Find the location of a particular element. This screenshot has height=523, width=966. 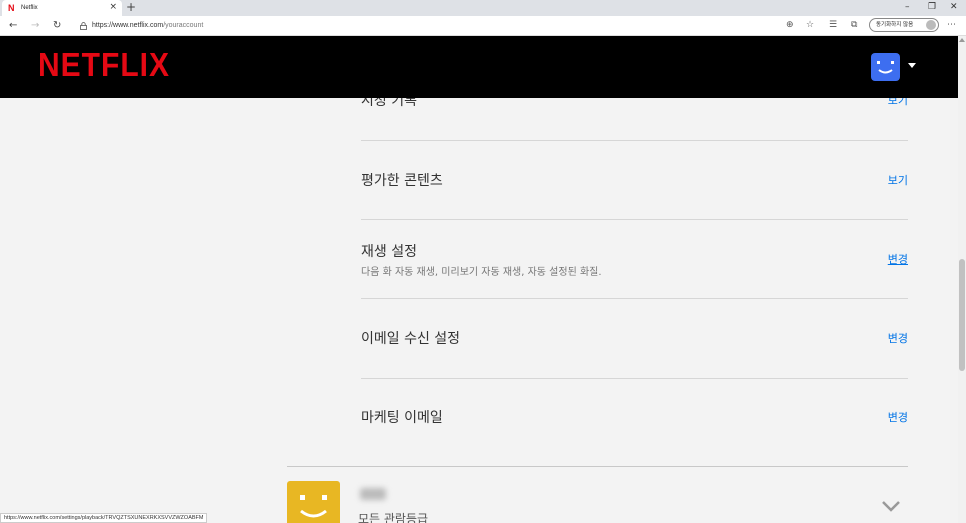

profile-name-blurred is located at coordinates (373, 494).